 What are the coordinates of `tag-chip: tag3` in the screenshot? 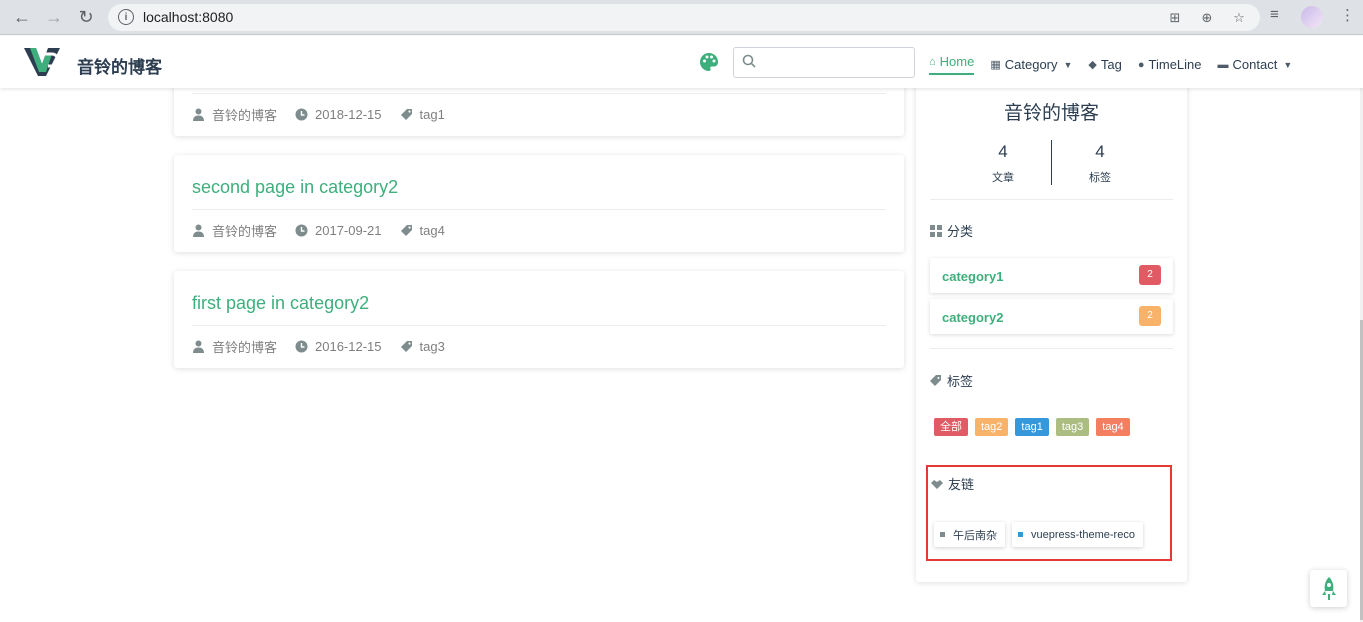 It's located at (1072, 427).